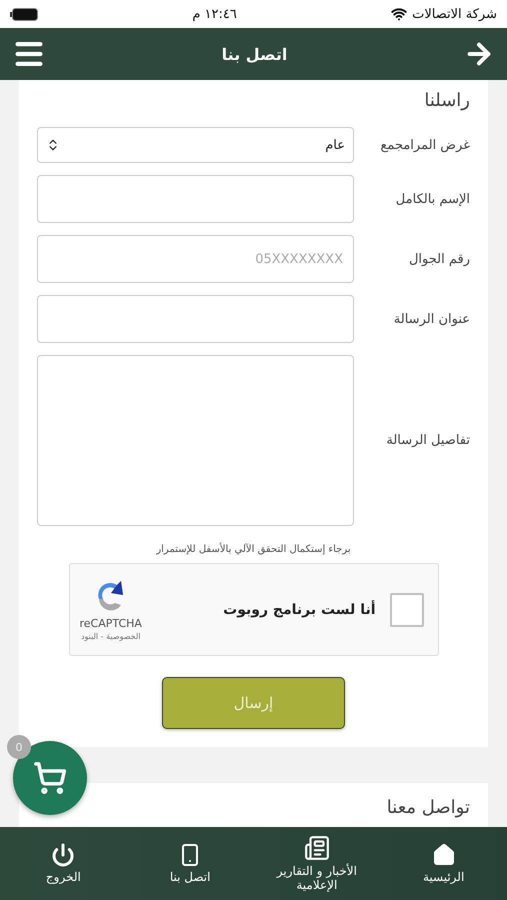 Image resolution: width=507 pixels, height=900 pixels. Describe the element at coordinates (214, 14) in the screenshot. I see `status-time: ١٢:٤٦ م` at that location.